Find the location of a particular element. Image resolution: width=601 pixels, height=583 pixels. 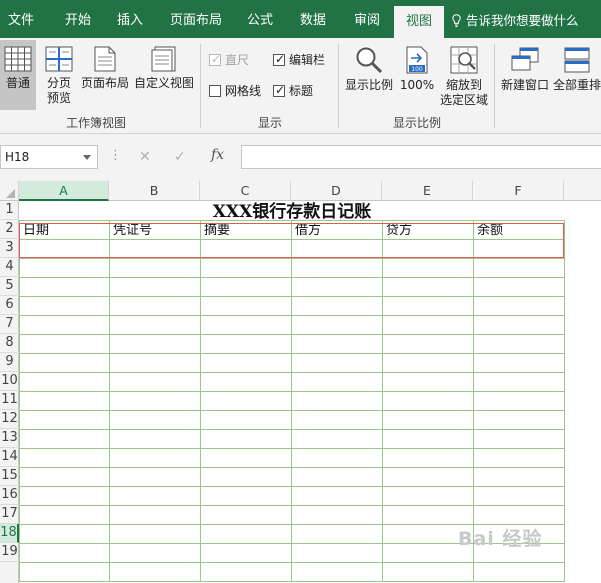

custom-views-icon is located at coordinates (163, 59).